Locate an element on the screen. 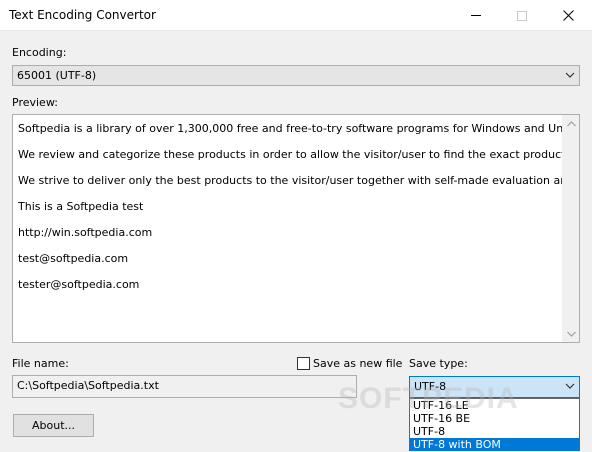  dropdown-option-utf16le: UTF-16 LE is located at coordinates (494, 405).